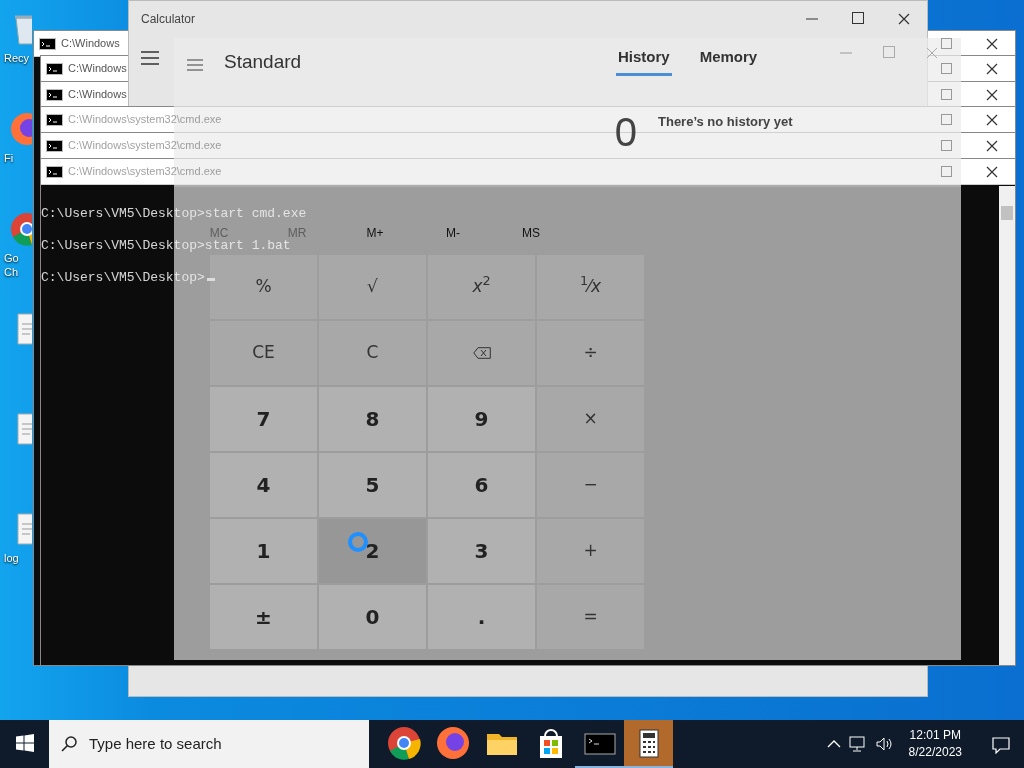 This screenshot has height=768, width=1024. What do you see at coordinates (372, 551) in the screenshot?
I see `key-button: 2` at bounding box center [372, 551].